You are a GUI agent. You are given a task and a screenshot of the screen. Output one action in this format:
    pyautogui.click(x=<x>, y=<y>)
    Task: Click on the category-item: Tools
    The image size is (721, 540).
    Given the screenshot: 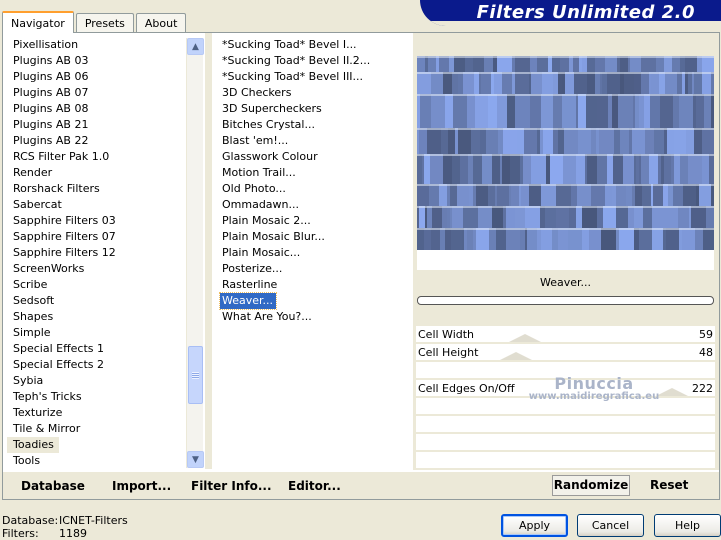 What is the action you would take?
    pyautogui.click(x=105, y=461)
    